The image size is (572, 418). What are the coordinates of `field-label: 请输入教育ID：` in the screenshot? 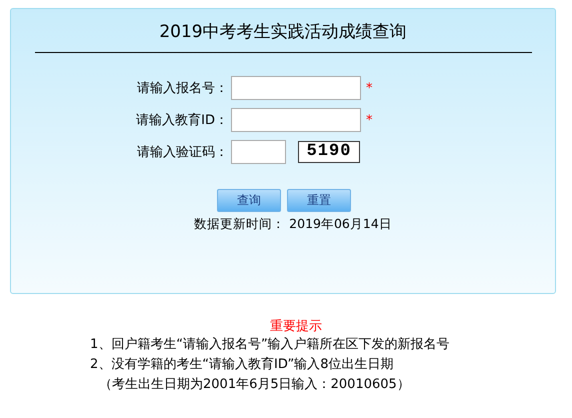 It's located at (181, 120).